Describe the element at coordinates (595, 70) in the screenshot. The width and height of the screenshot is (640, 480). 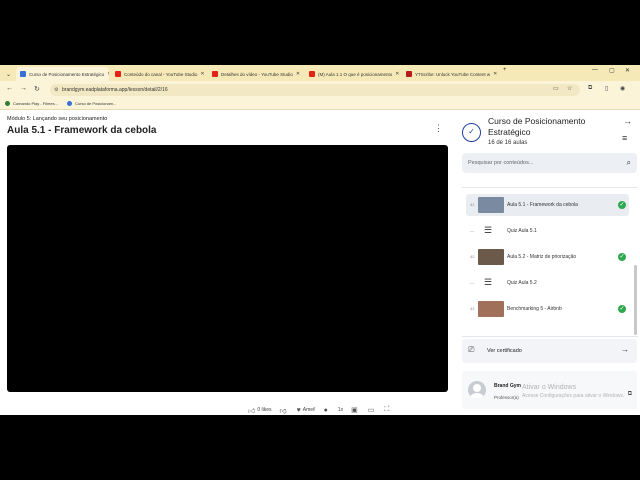
I see `minimize-icon: —` at that location.